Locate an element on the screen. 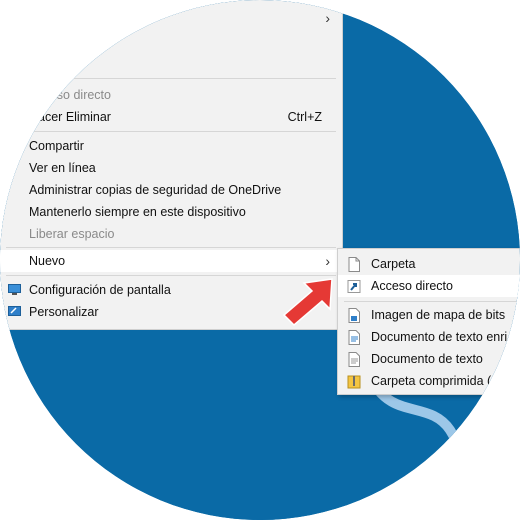  submenu-item-label: Documento de texto is located at coordinates (427, 359).